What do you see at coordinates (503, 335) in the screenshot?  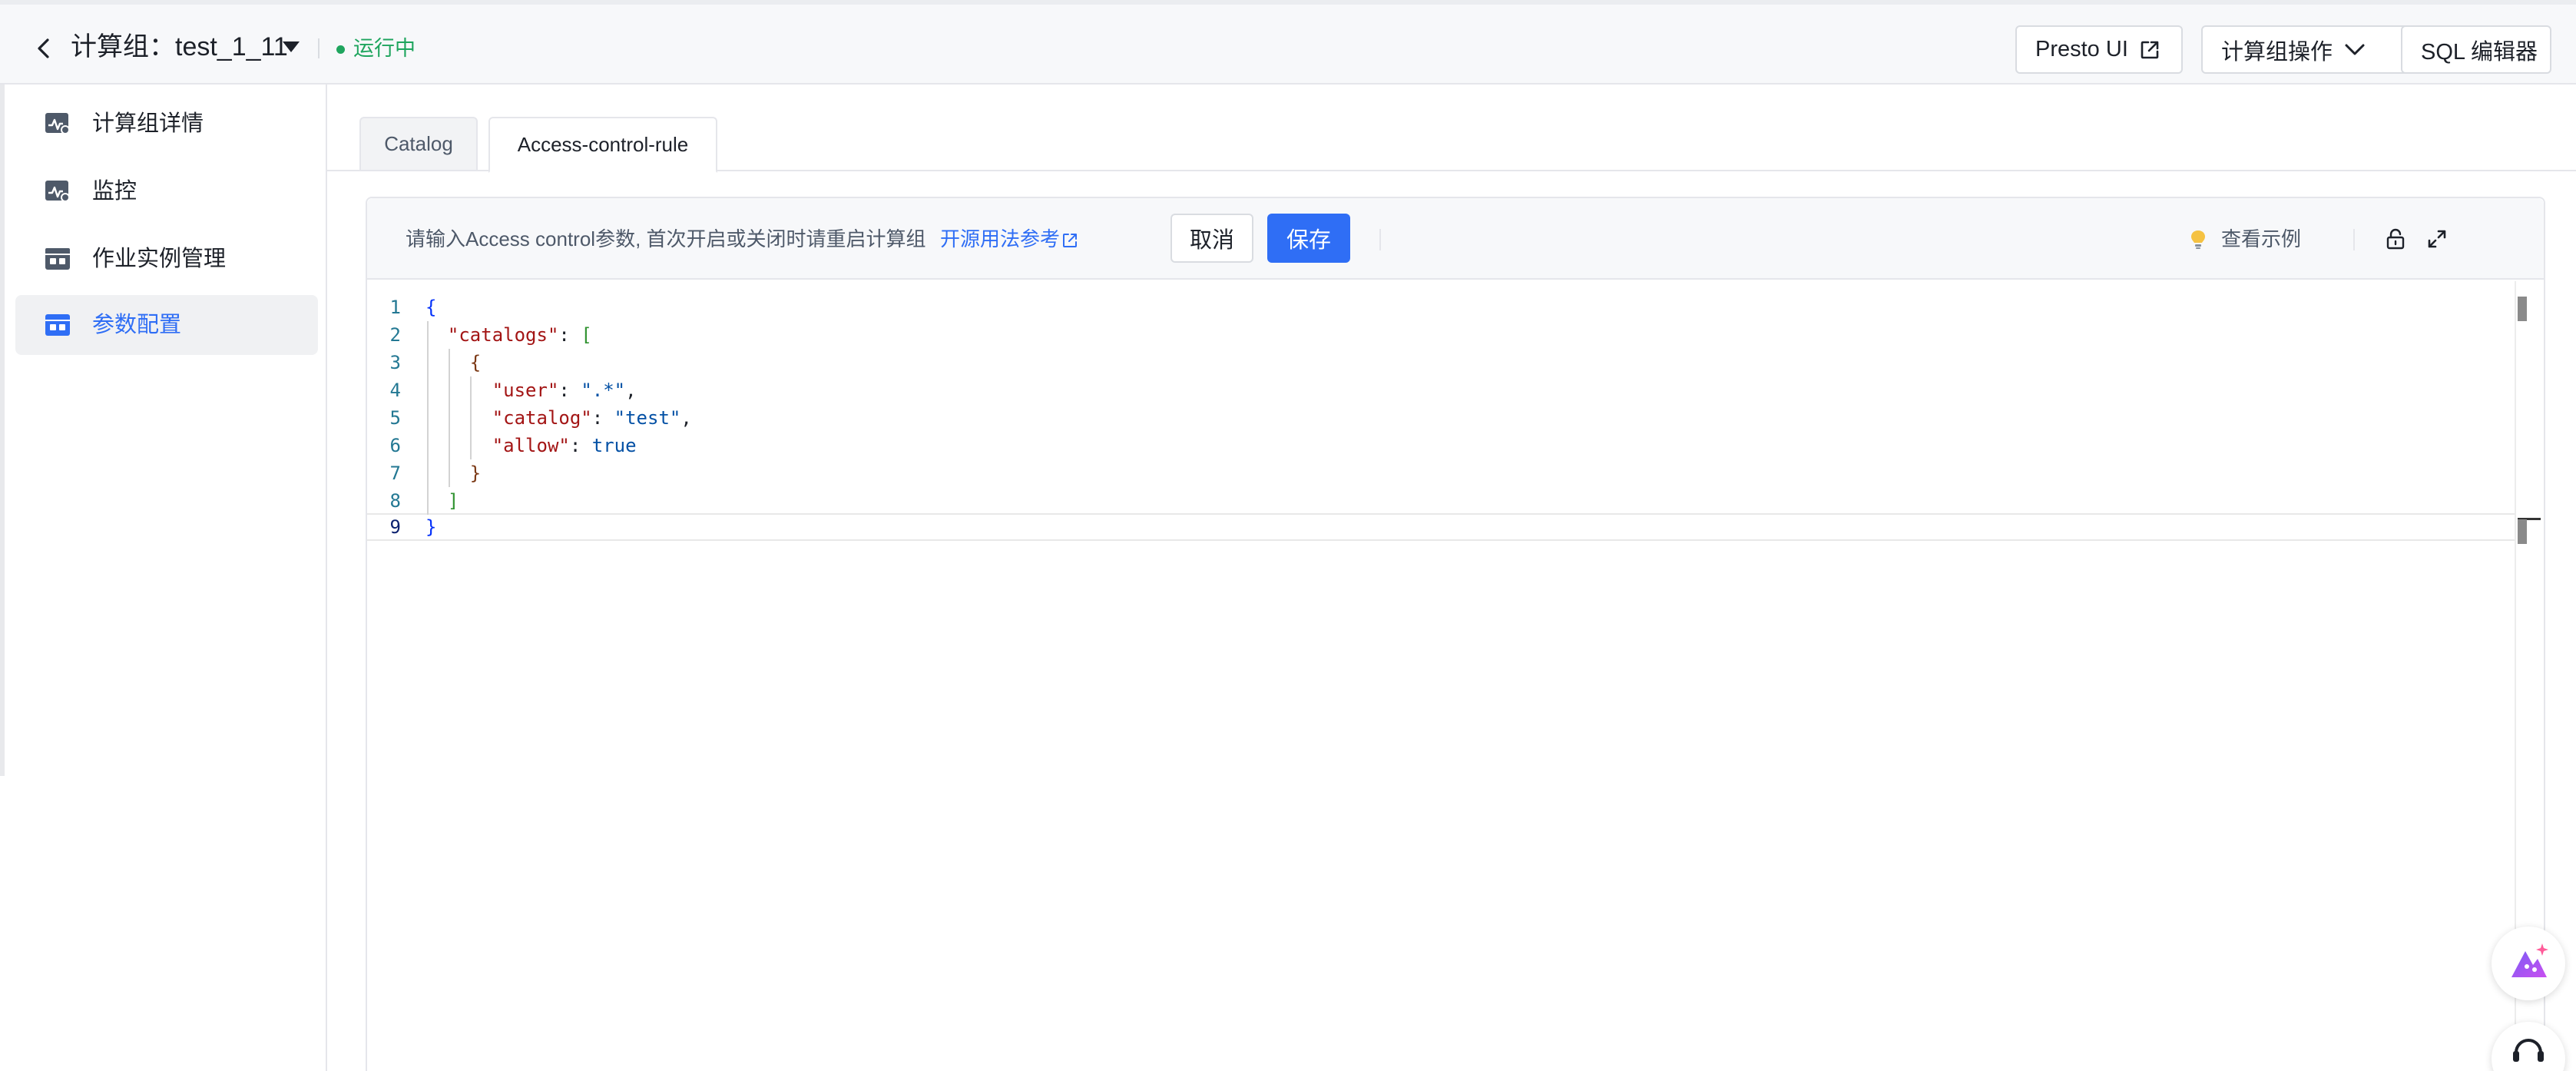 I see `json-key: "catalogs"` at bounding box center [503, 335].